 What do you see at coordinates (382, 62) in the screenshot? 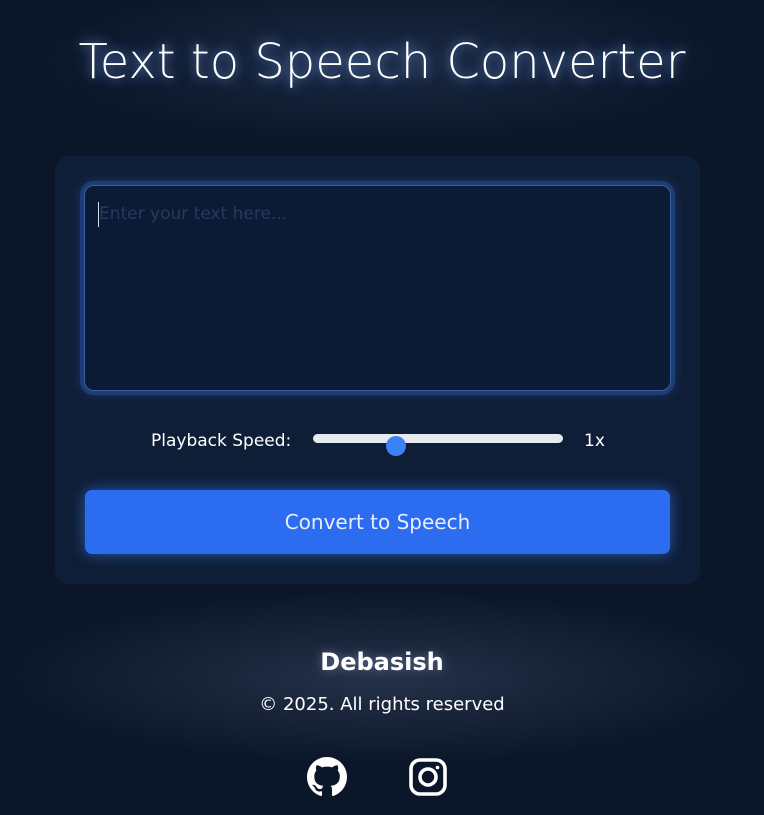
I see `page-title: Text to Speech Converter` at bounding box center [382, 62].